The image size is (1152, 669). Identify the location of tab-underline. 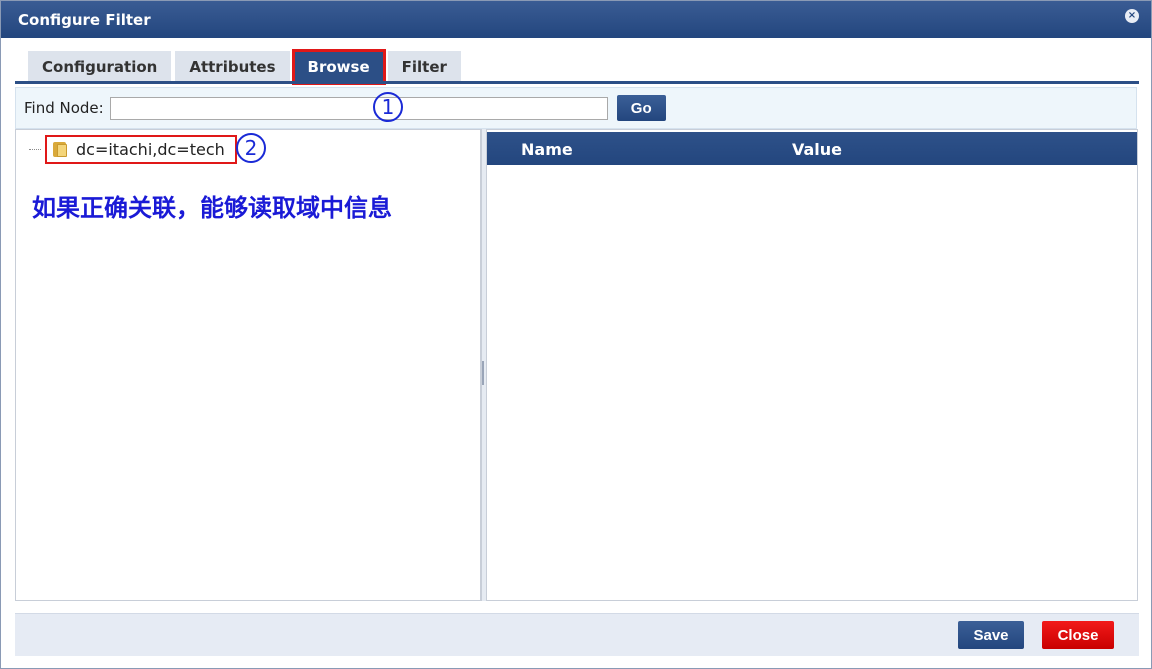
(577, 82).